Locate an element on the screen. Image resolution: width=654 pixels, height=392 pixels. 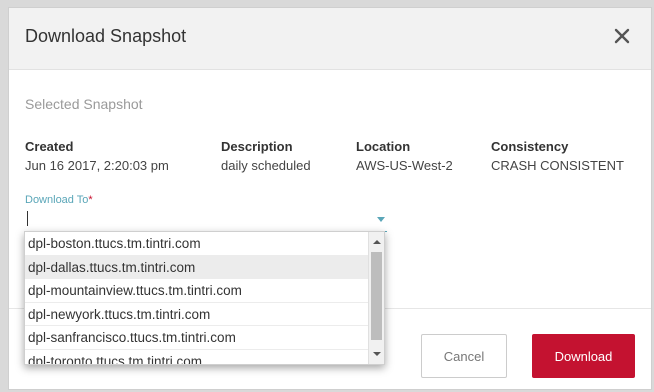
download-to-label-text: Download To is located at coordinates (57, 200).